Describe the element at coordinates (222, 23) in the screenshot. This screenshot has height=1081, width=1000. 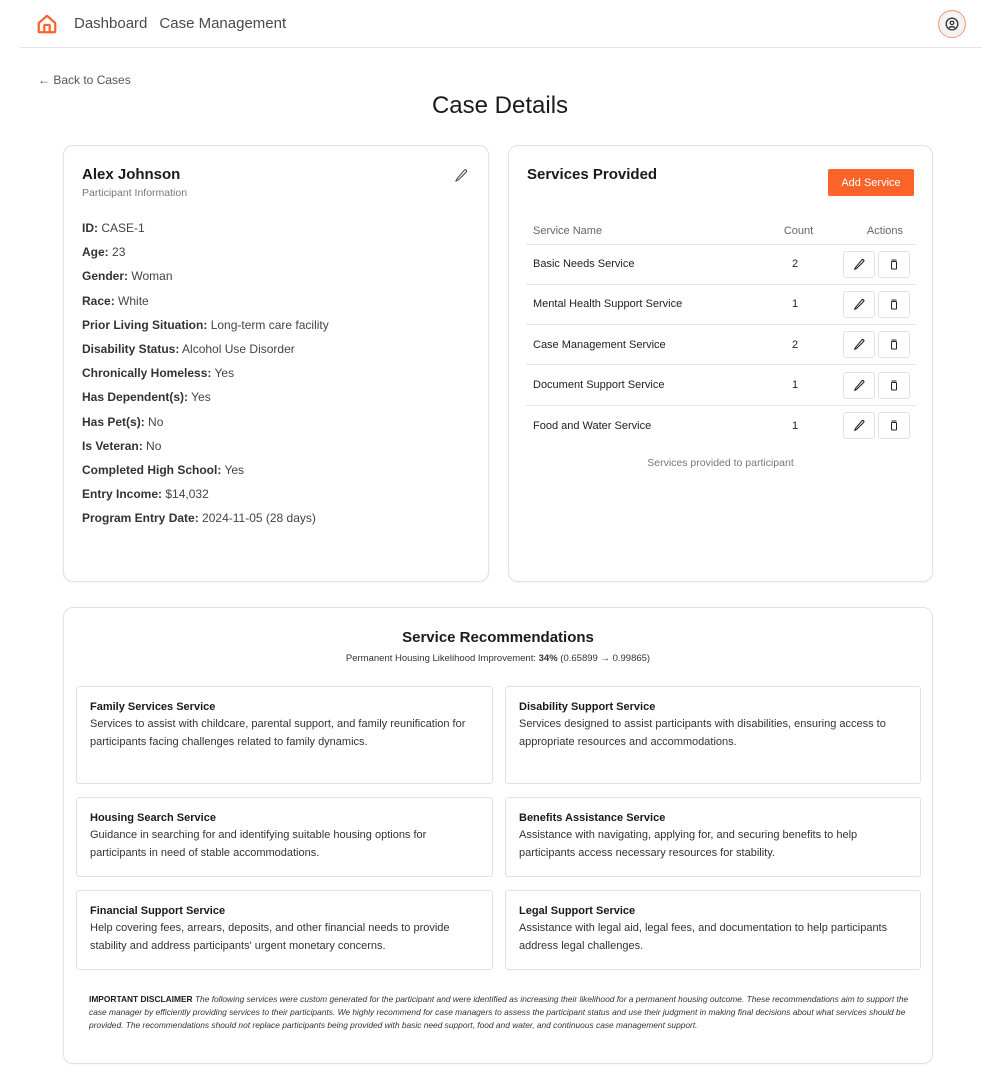
I see `nav-link-case-management: Case Management` at that location.